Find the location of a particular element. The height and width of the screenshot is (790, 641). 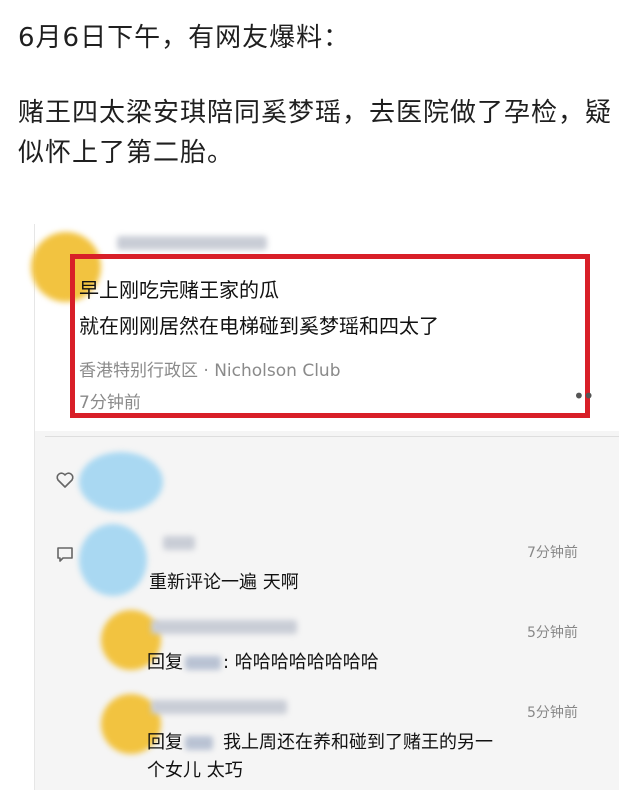

comment-time: 7分钟前 is located at coordinates (552, 553).